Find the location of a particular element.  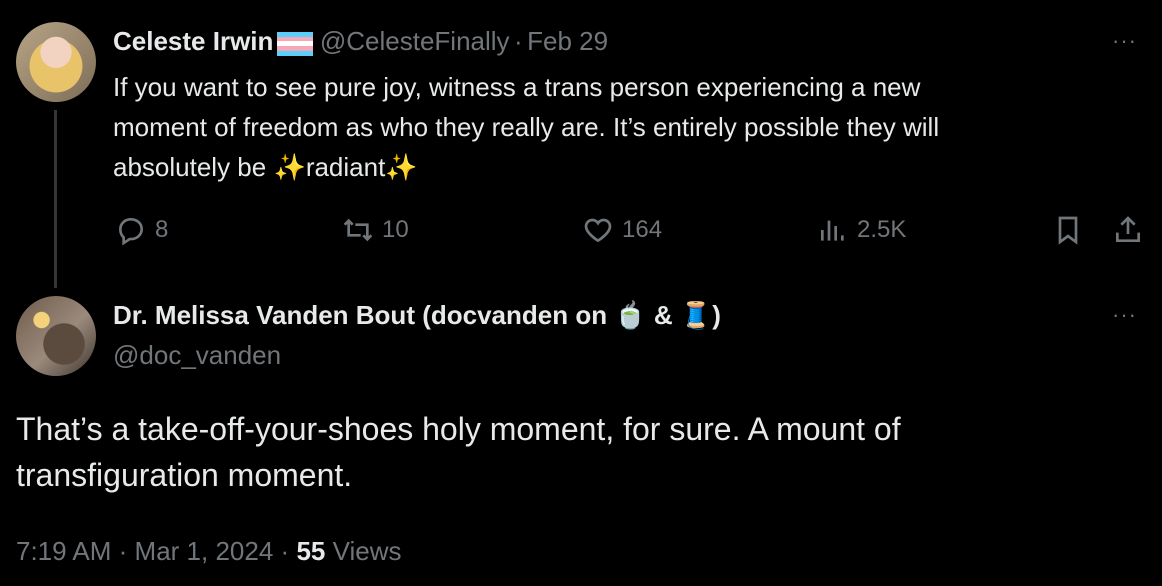

share-button is located at coordinates (1128, 230).